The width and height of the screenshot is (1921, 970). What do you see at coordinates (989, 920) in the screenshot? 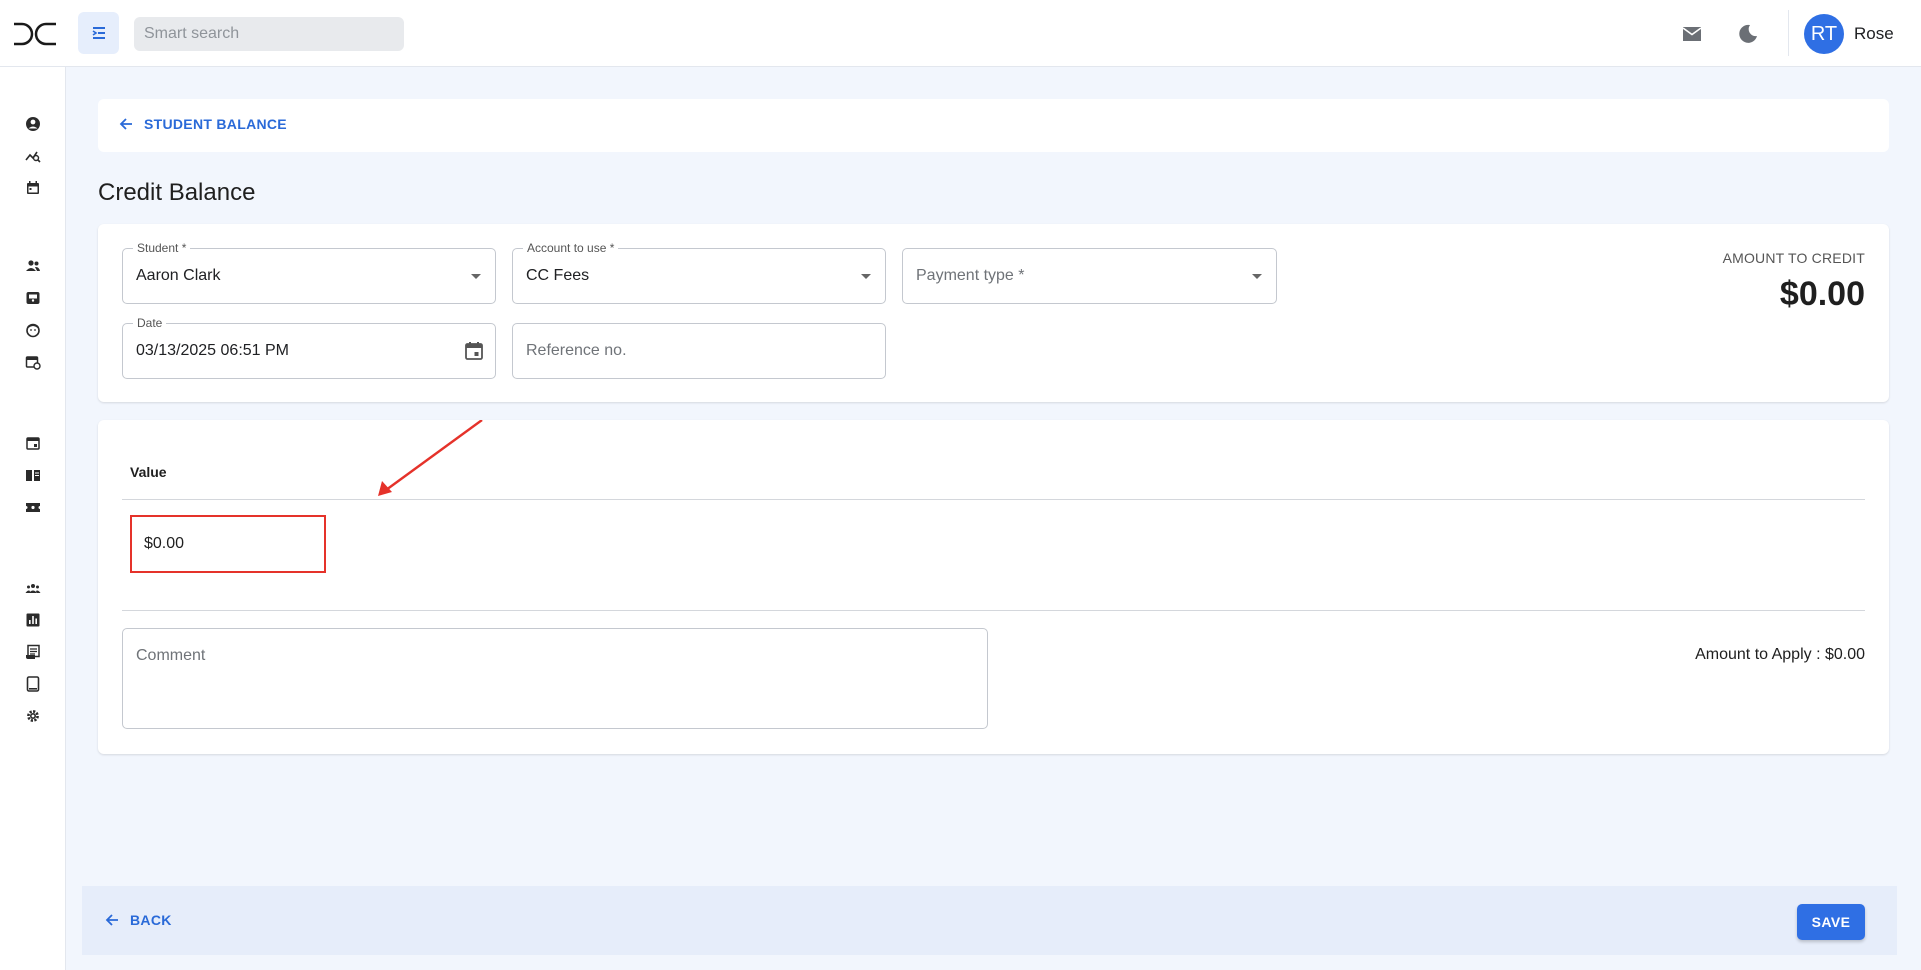
I see `footer-bar: BACK SAVE` at bounding box center [989, 920].